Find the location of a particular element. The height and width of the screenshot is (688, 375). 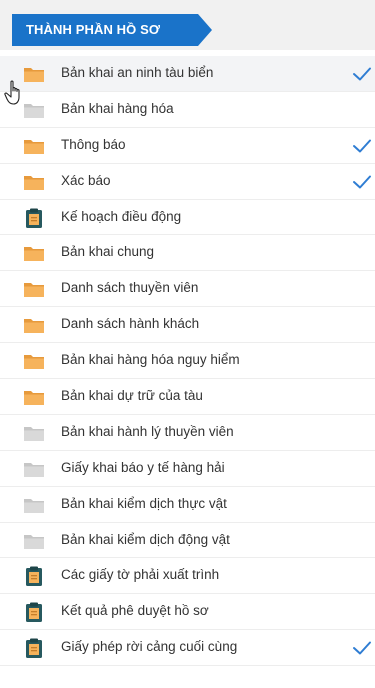

list-item: Giấy phép rời cảng cuối cùng is located at coordinates (187, 648).